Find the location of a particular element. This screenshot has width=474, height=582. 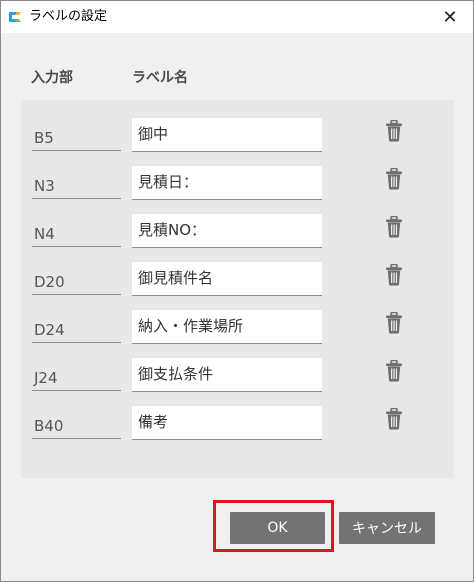

input-part-cell: D24 is located at coordinates (76, 330).